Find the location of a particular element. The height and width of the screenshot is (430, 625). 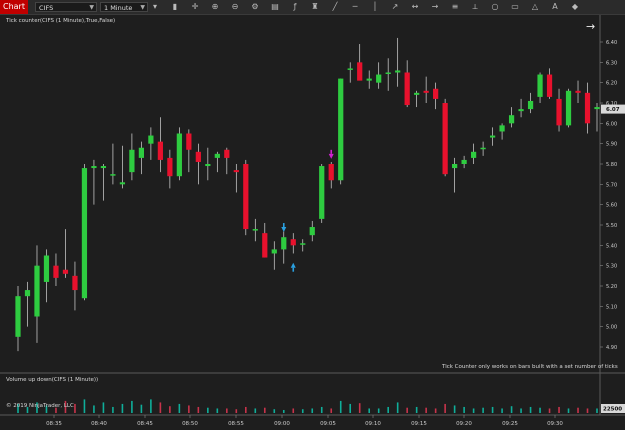

arrow-right-icon: → is located at coordinates (590, 26).